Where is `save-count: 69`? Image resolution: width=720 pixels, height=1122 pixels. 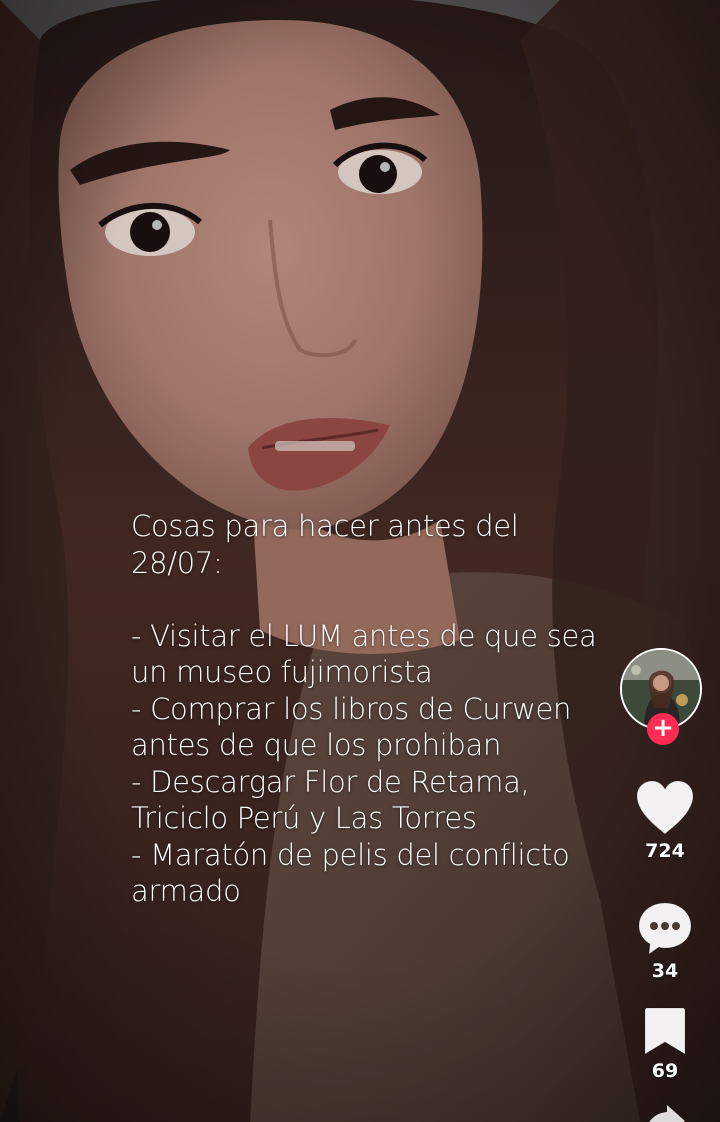 save-count: 69 is located at coordinates (665, 1071).